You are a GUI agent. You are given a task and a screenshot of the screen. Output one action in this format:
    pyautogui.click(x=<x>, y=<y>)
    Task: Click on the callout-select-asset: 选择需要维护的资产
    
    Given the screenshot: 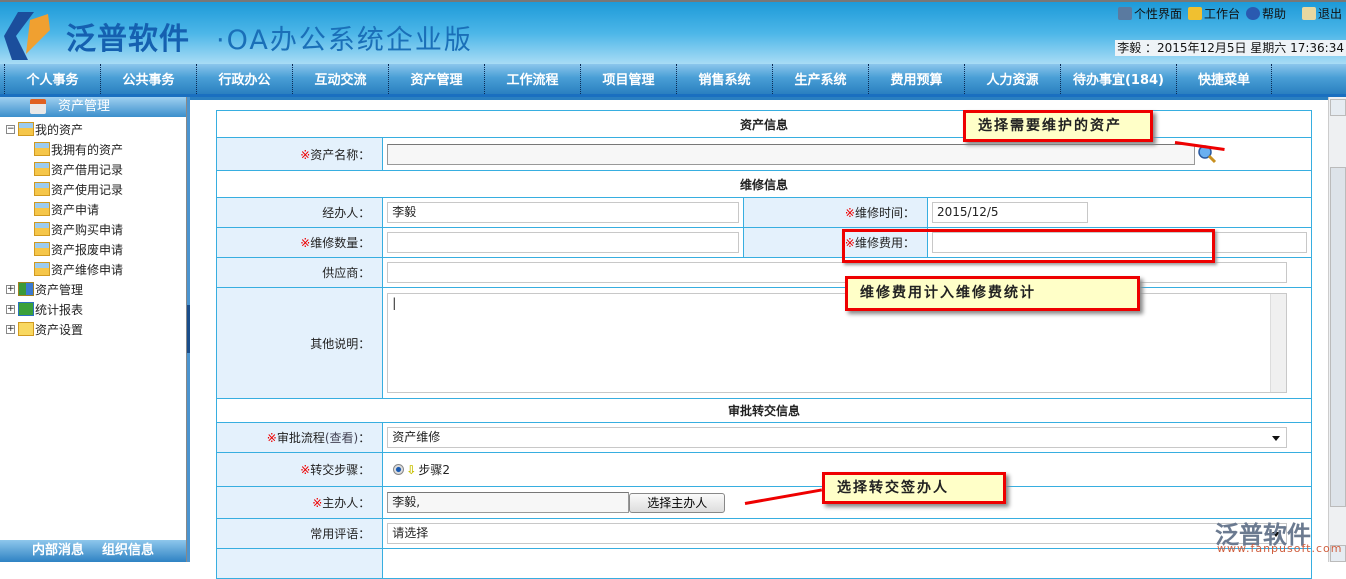 What is the action you would take?
    pyautogui.click(x=1058, y=126)
    